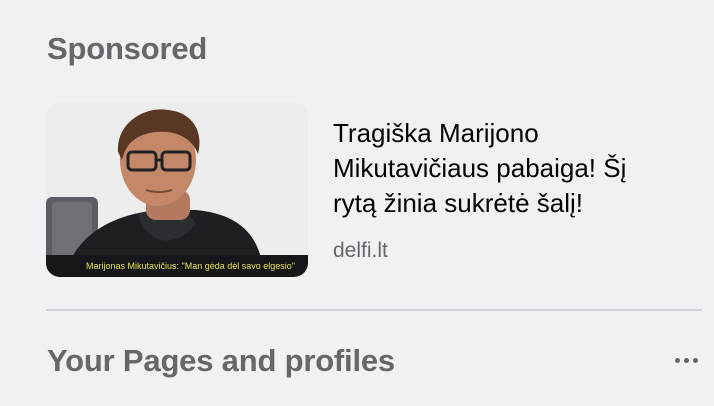 This screenshot has width=714, height=406. Describe the element at coordinates (360, 251) in the screenshot. I see `ad-domain: delfi.lt` at that location.